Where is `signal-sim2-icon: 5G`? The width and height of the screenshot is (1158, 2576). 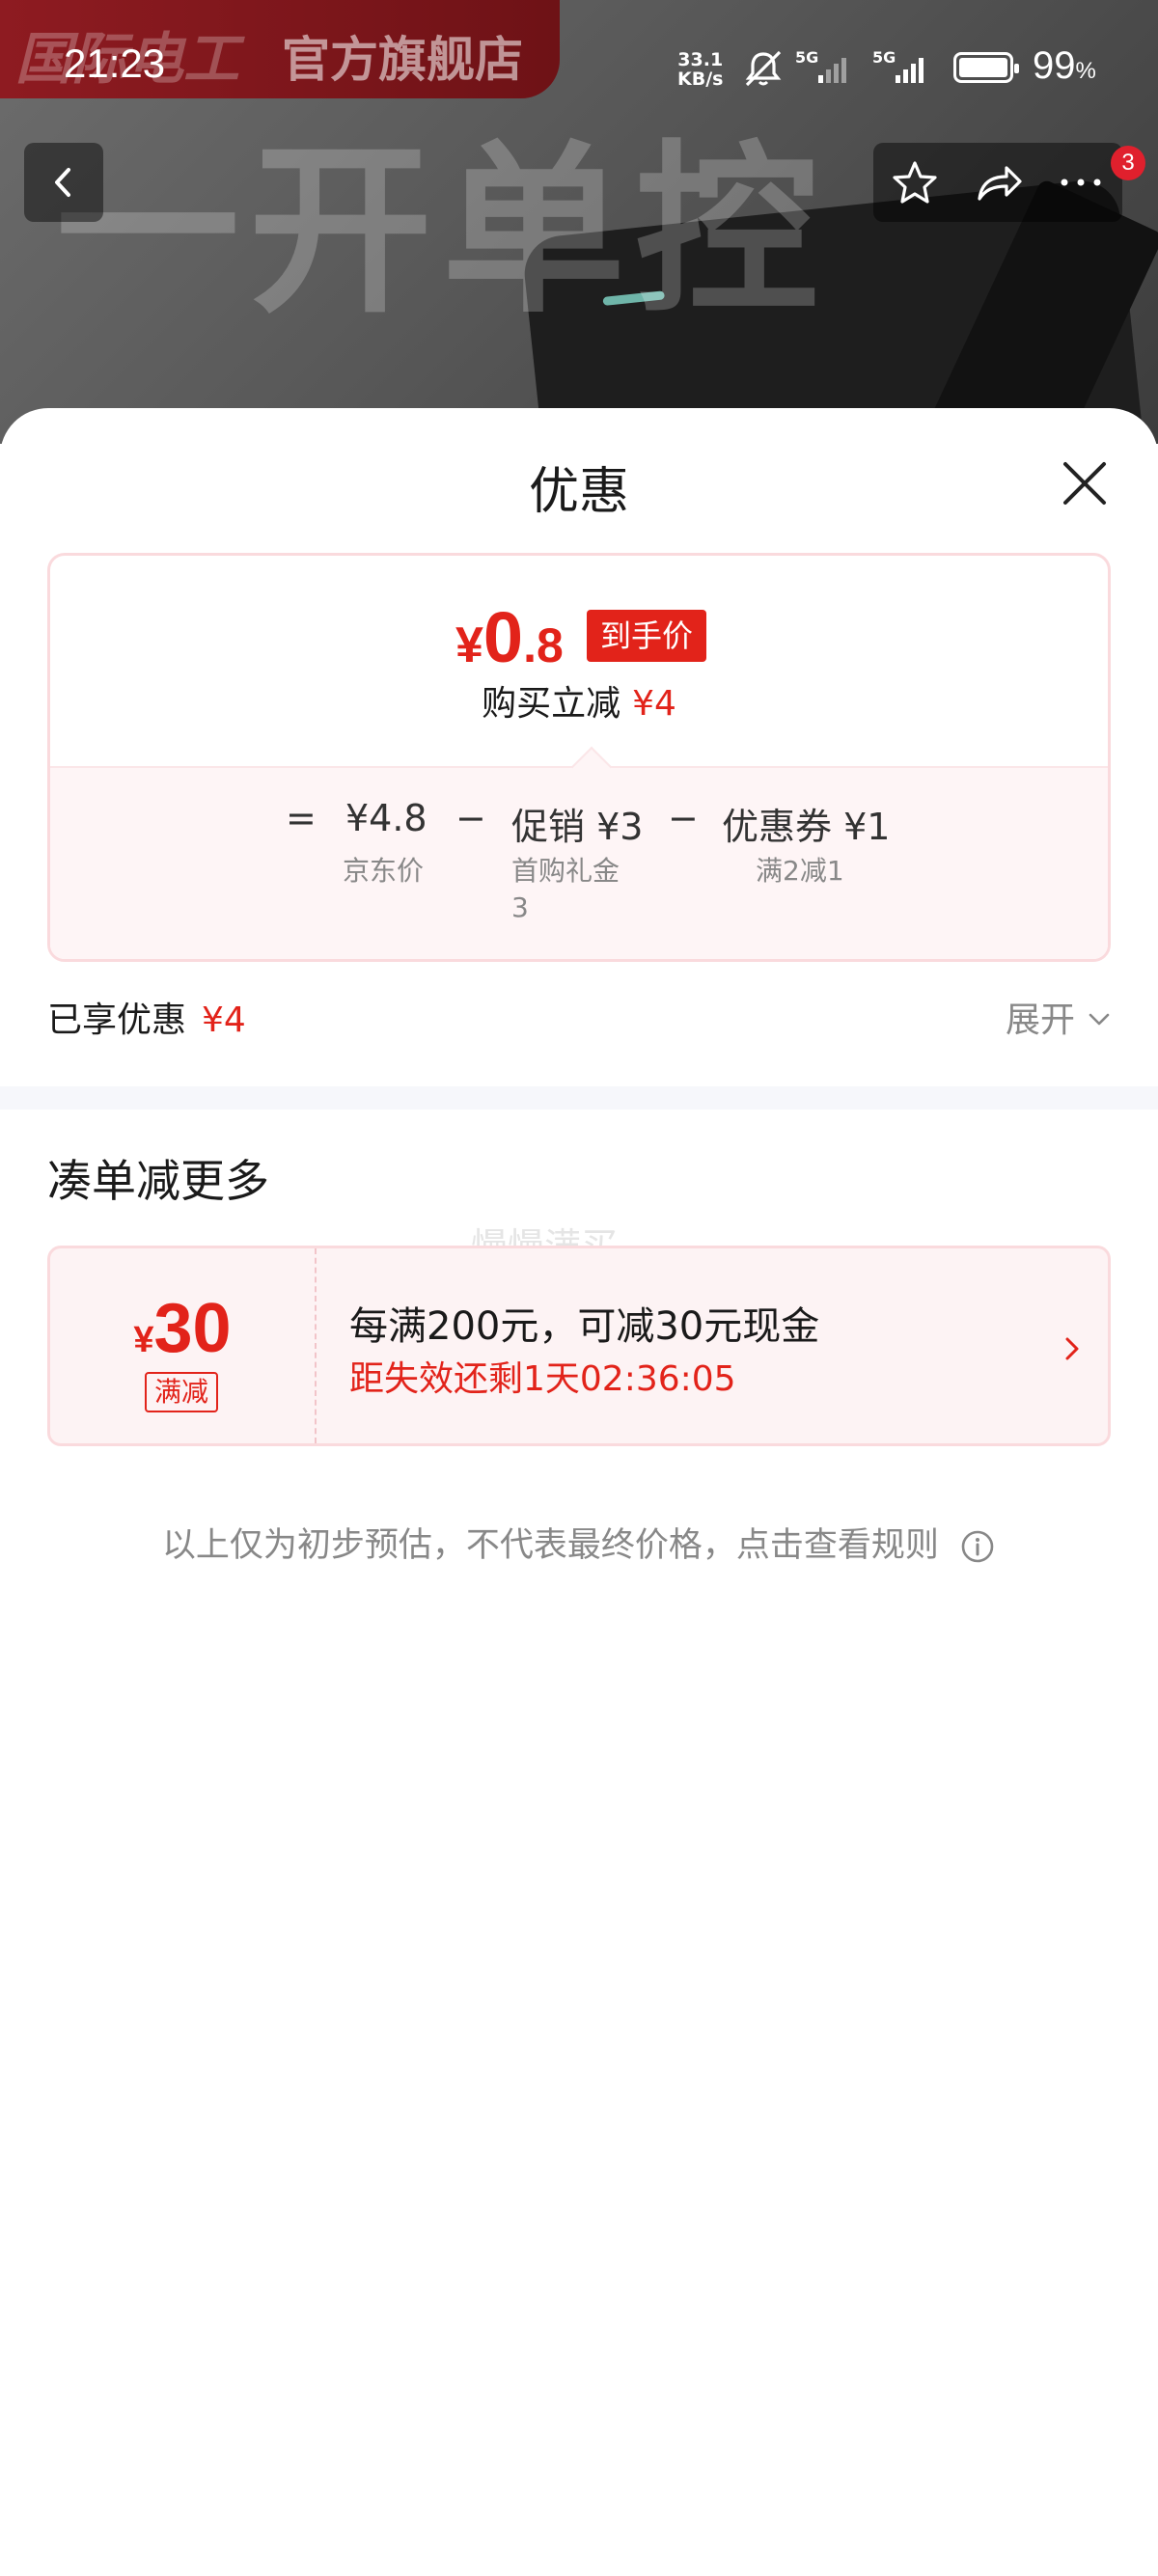 signal-sim2-icon: 5G is located at coordinates (904, 67).